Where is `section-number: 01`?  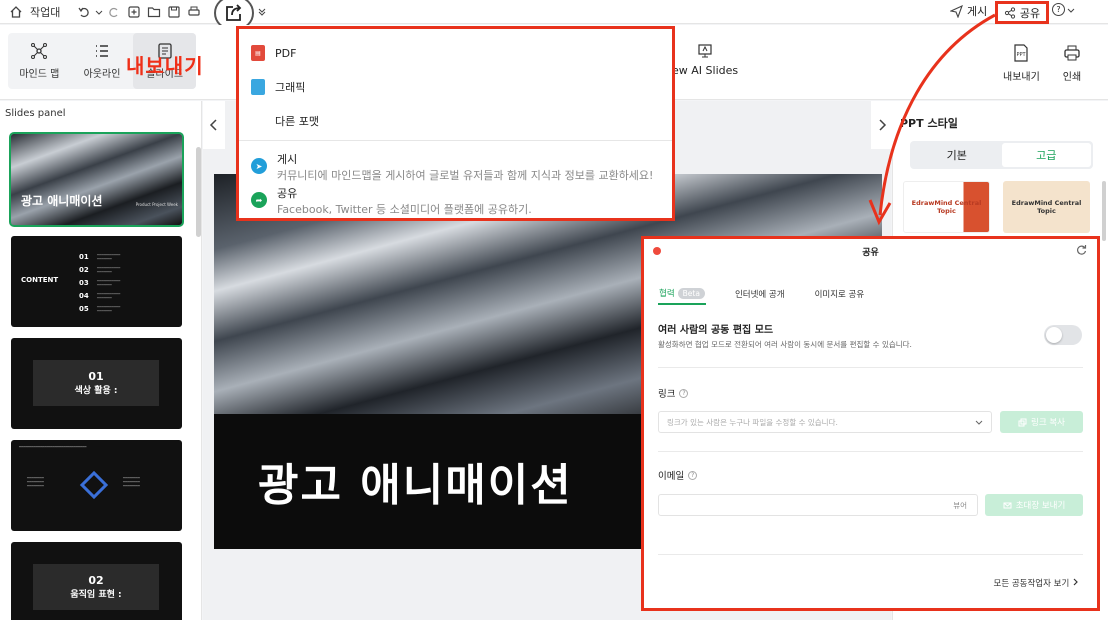
section-number: 01 is located at coordinates (96, 376).